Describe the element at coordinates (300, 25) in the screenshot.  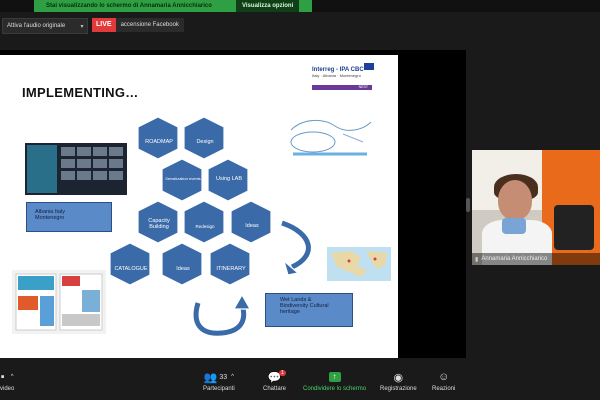
I see `secondary-toolbar` at that location.